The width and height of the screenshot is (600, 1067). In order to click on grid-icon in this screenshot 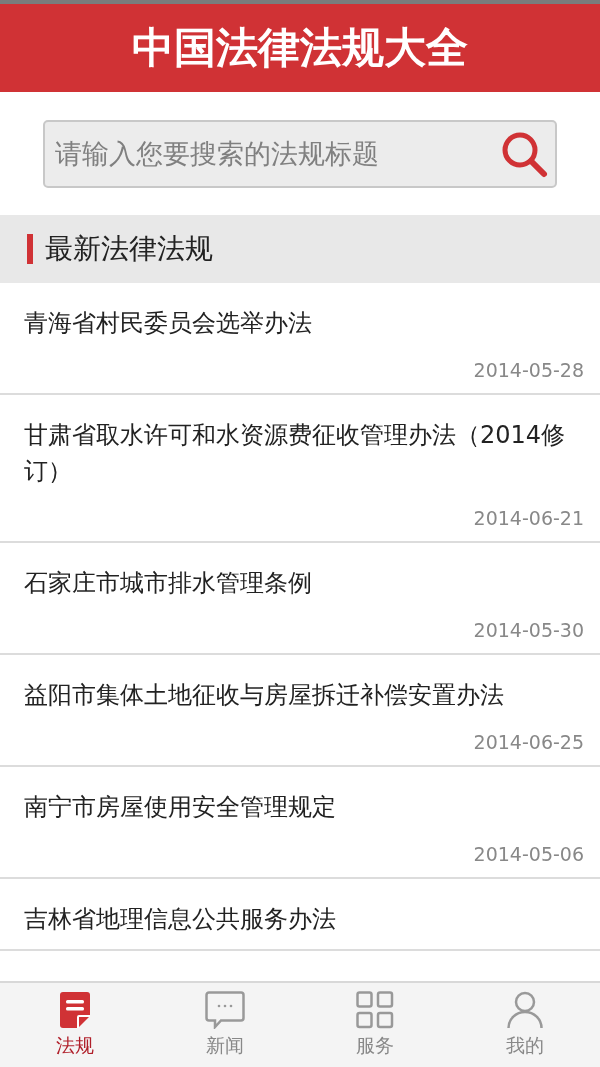, I will do `click(375, 1010)`.